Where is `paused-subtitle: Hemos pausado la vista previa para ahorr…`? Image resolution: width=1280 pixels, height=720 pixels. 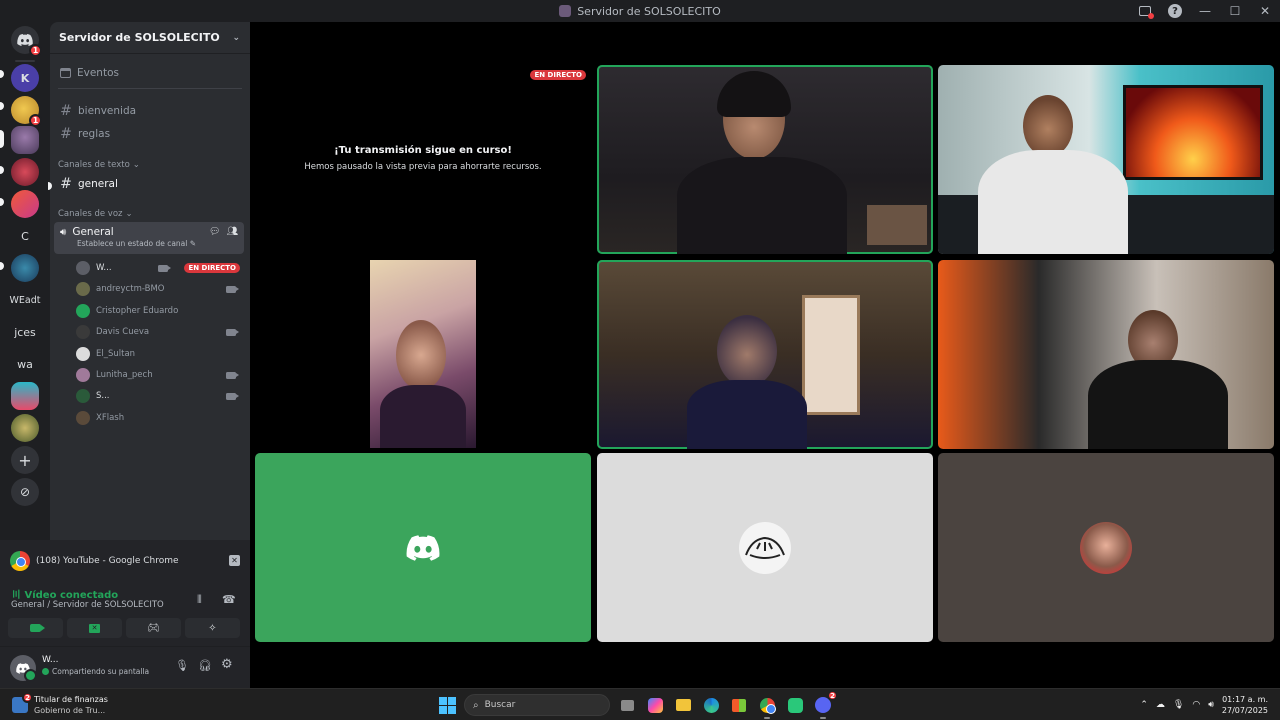 paused-subtitle: Hemos pausado la vista previa para ahorr… is located at coordinates (423, 167).